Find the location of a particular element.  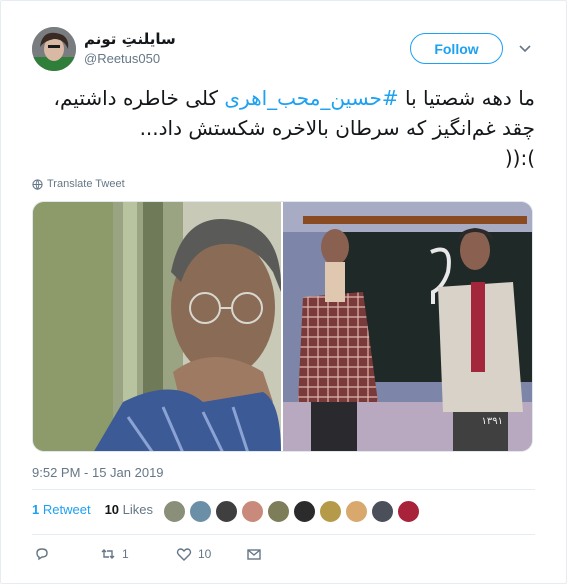

retweet-action: 1 is located at coordinates (138, 554).